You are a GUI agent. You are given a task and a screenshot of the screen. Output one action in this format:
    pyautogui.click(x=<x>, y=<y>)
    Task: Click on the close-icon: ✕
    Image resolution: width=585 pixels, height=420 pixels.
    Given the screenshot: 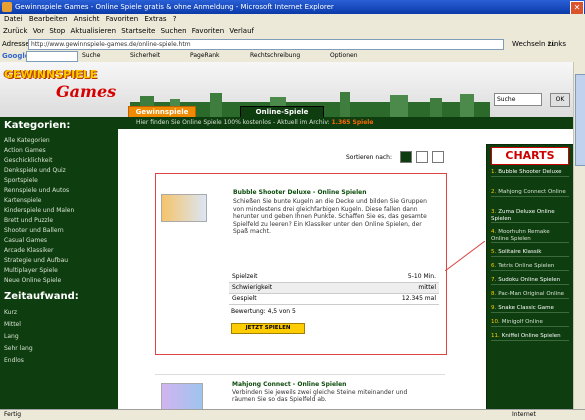 What is the action you would take?
    pyautogui.click(x=577, y=8)
    